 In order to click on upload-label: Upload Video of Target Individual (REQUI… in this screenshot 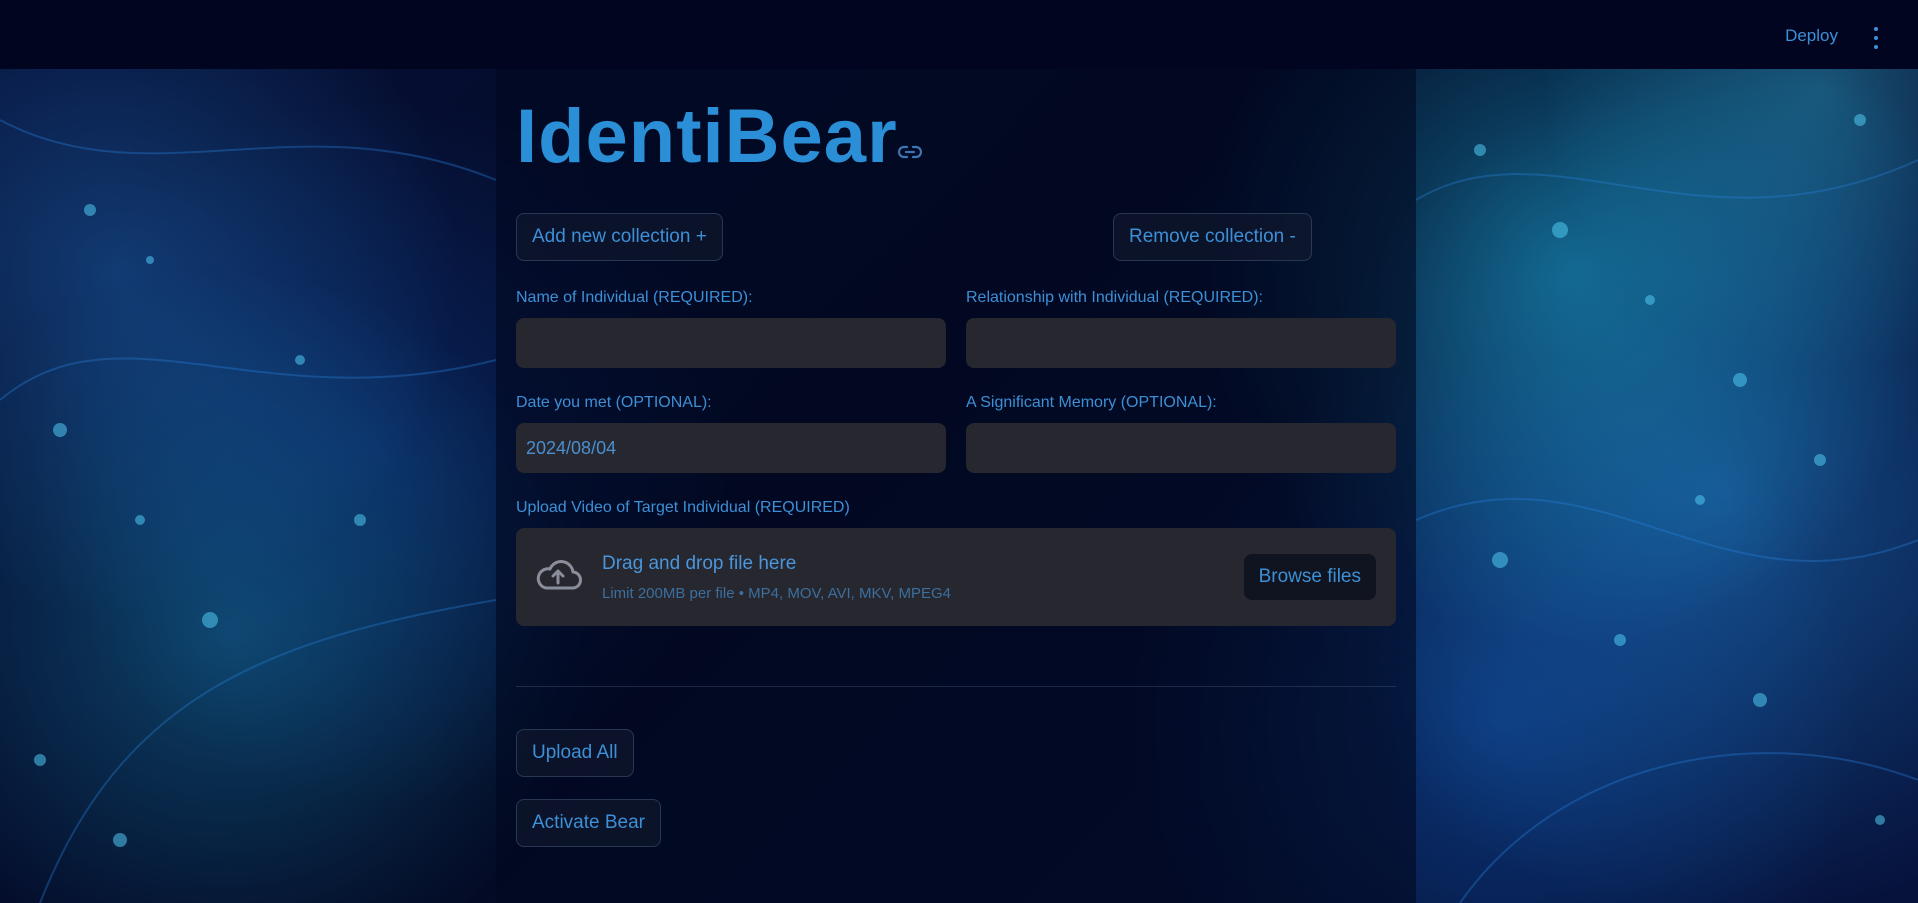, I will do `click(683, 507)`.